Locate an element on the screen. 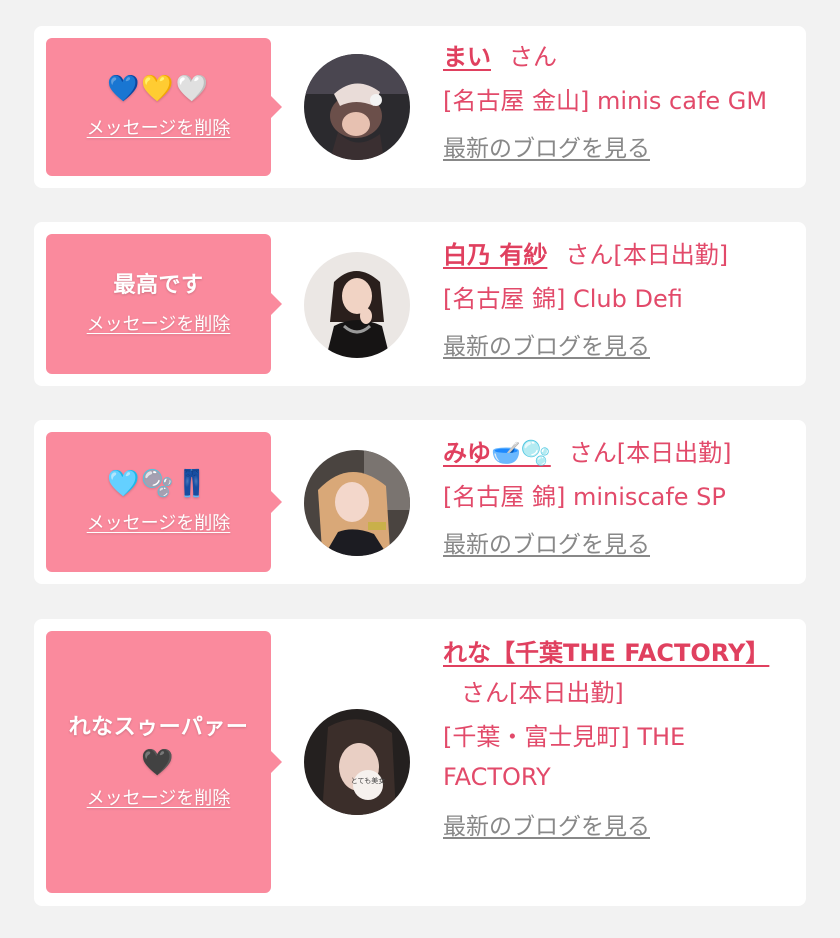  black-heart-icon: 🖤 is located at coordinates (158, 763).